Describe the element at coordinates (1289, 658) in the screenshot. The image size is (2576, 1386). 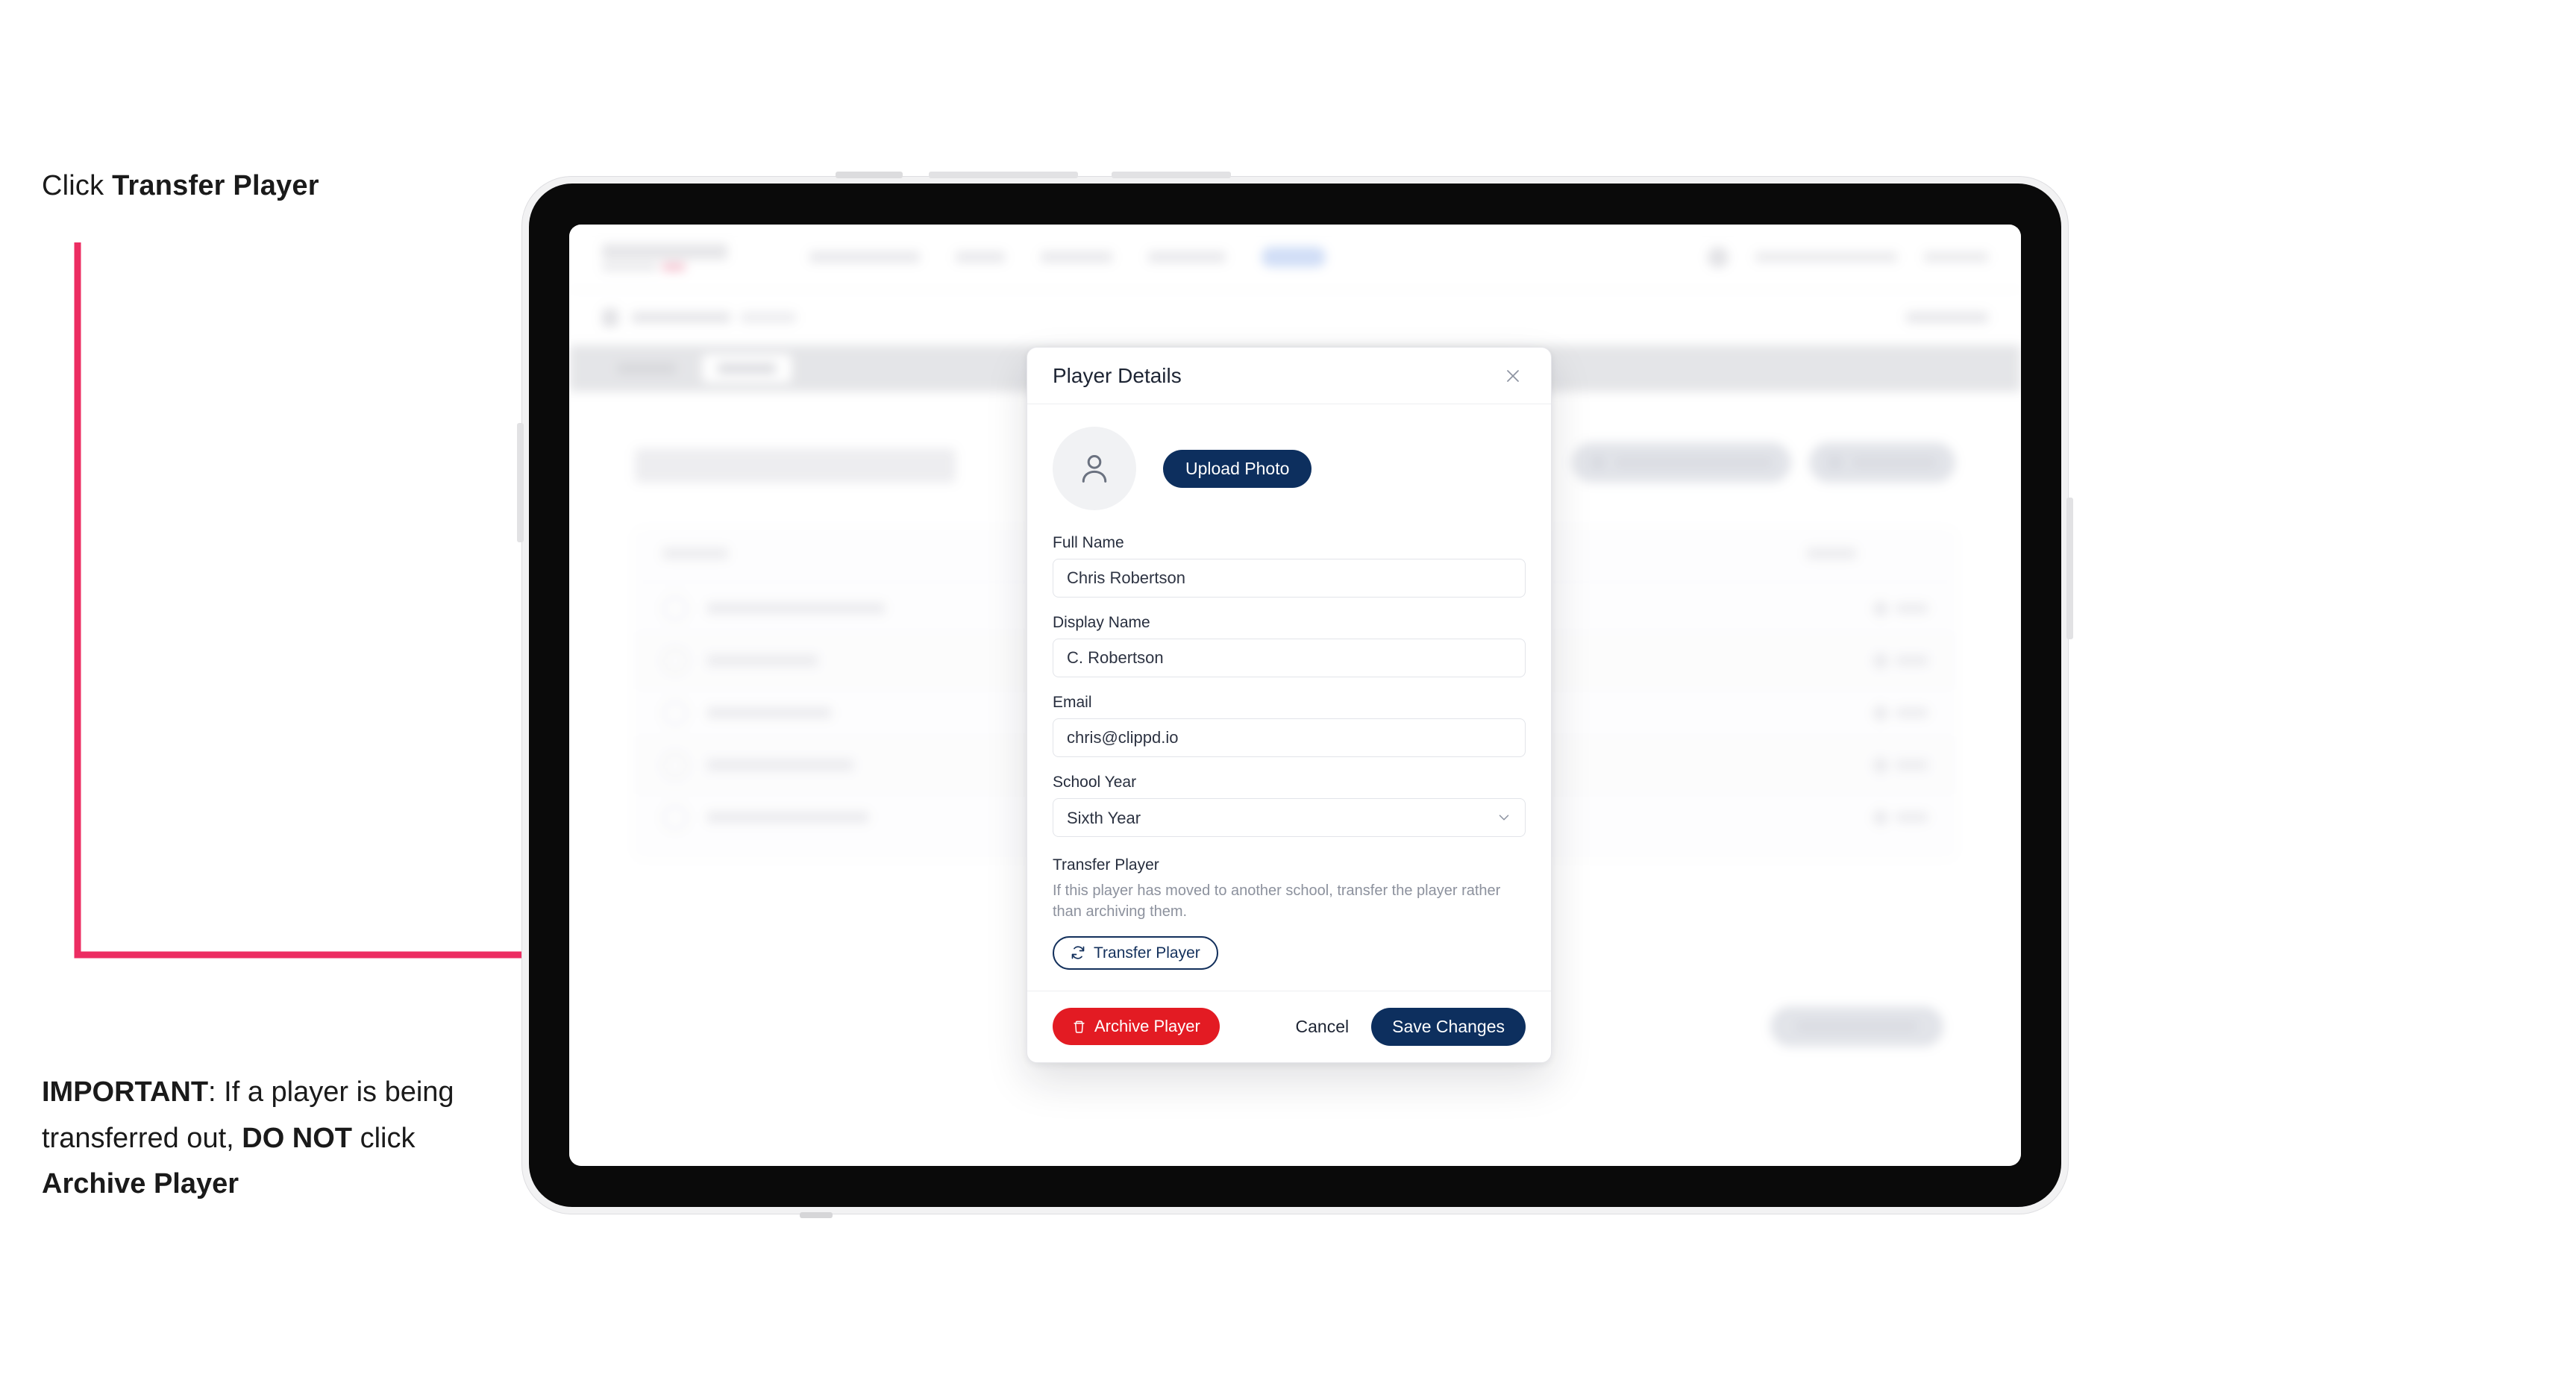
I see `display-name-input` at that location.